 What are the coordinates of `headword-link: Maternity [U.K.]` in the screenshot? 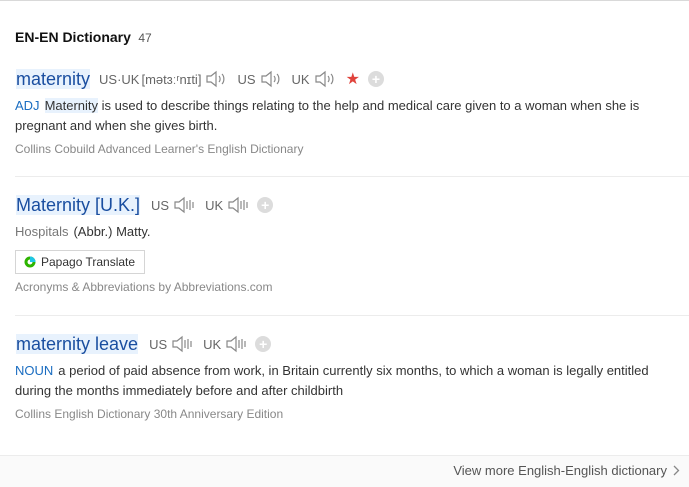 It's located at (78, 205).